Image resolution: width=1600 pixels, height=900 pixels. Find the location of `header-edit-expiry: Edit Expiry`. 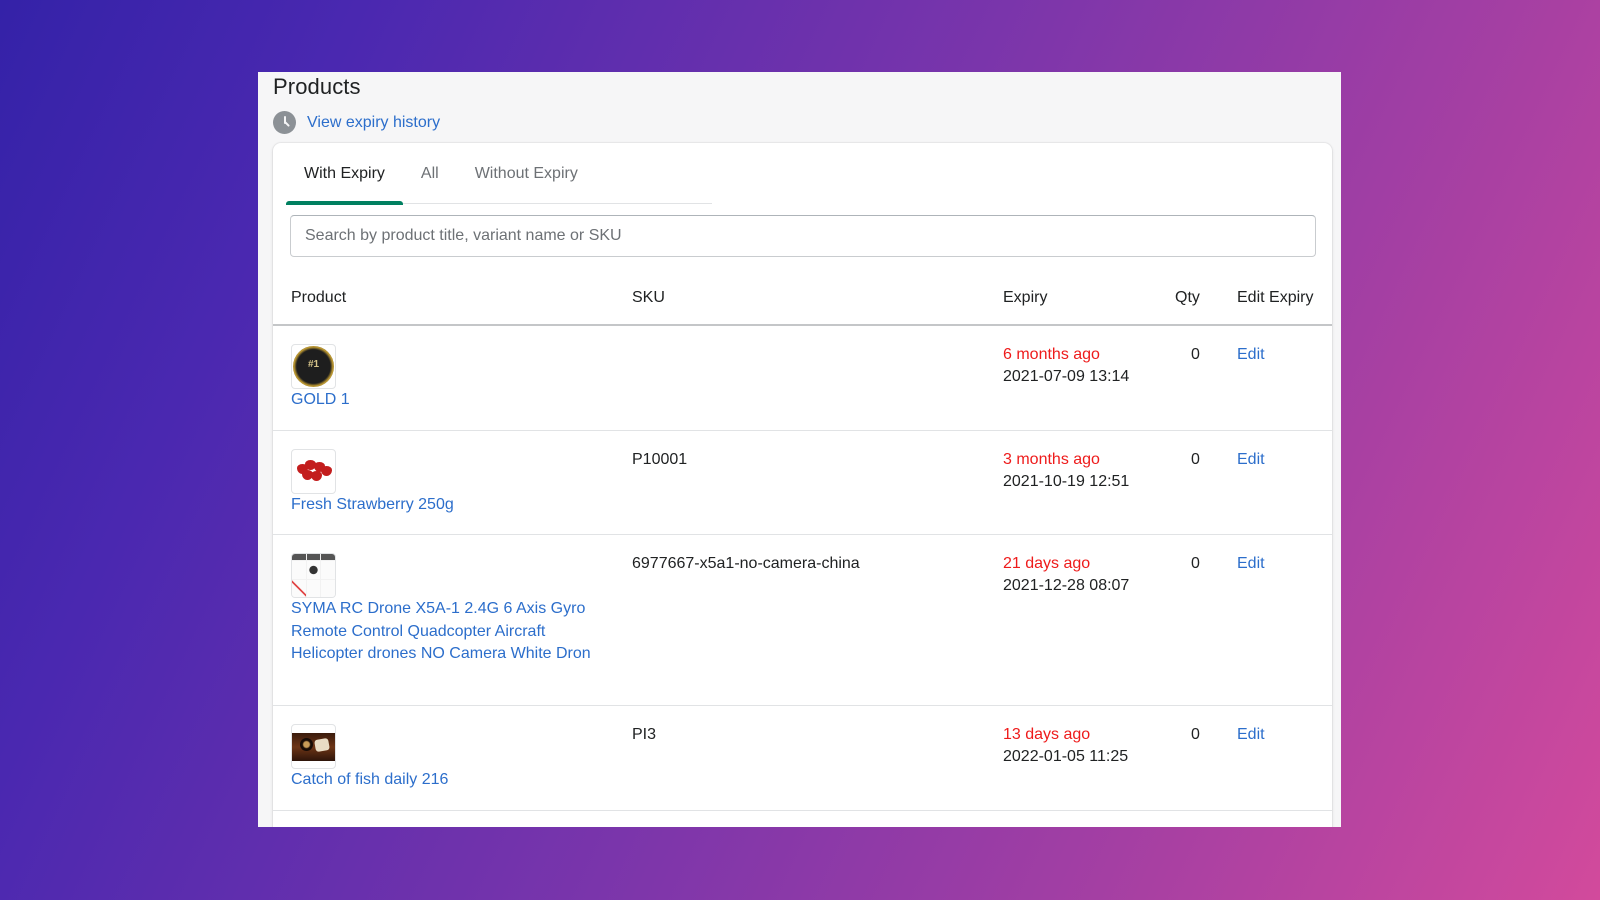

header-edit-expiry: Edit Expiry is located at coordinates (1284, 298).